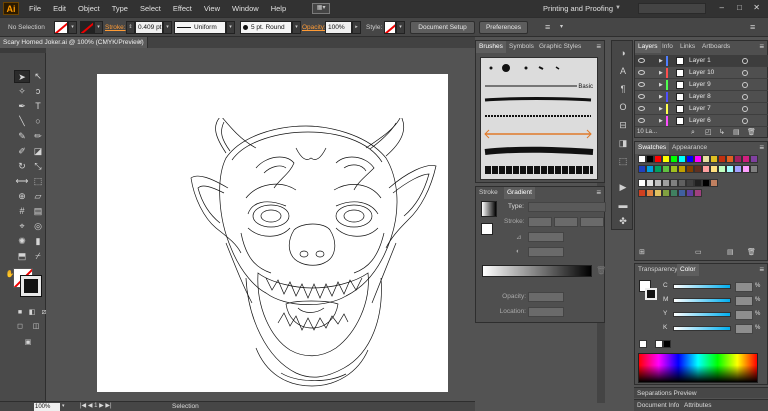 The height and width of the screenshot is (411, 768). Describe the element at coordinates (22, 166) in the screenshot. I see `rotate-tool-icon: ↻` at that location.